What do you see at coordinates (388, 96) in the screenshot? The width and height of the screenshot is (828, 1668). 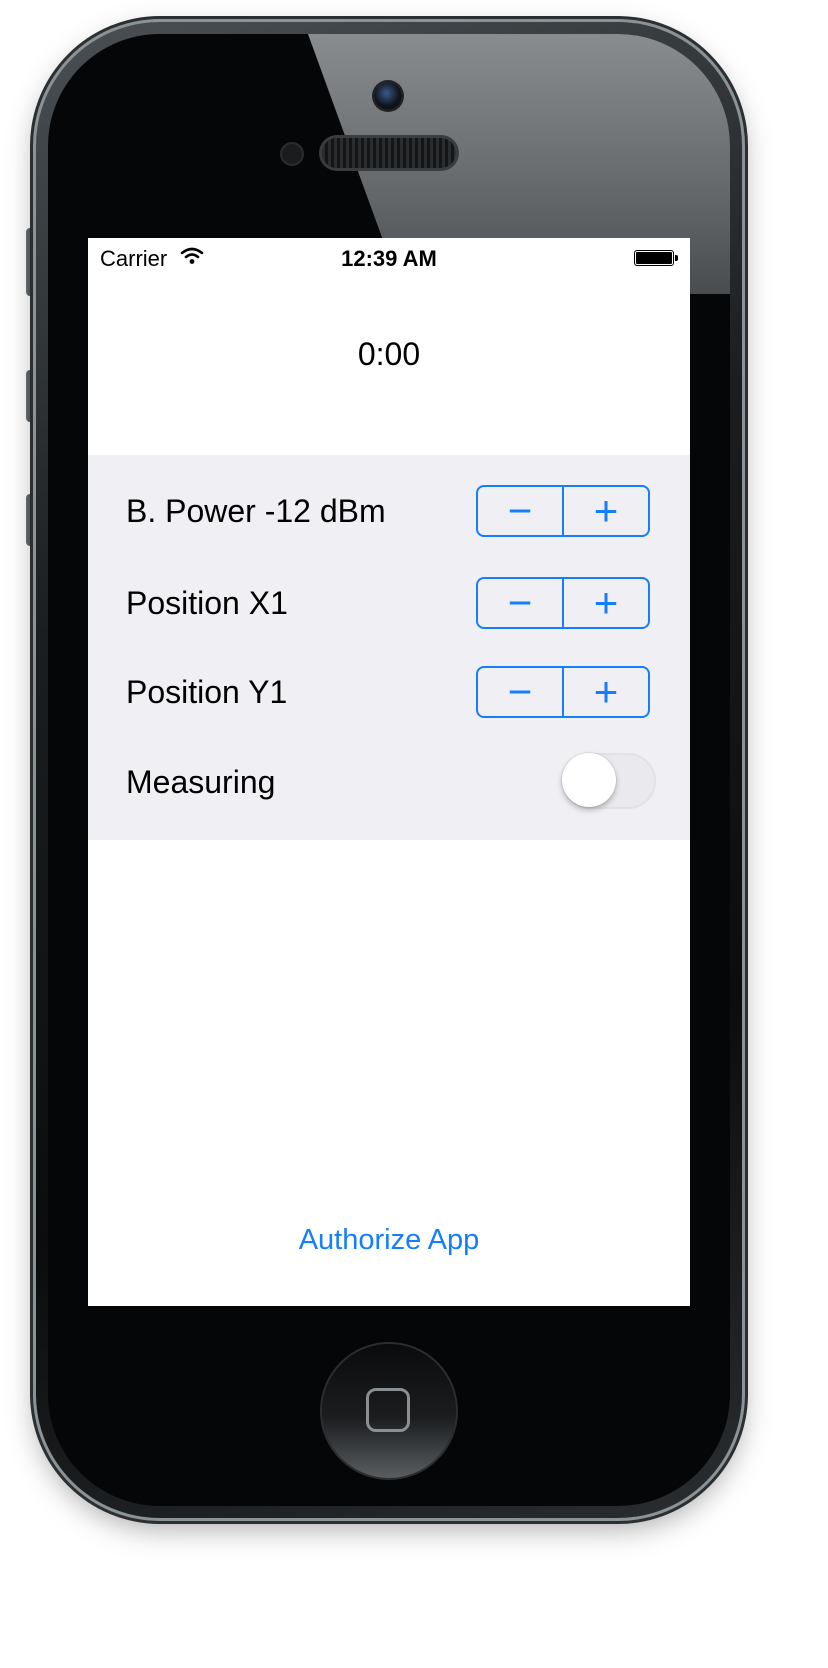 I see `front-camera` at bounding box center [388, 96].